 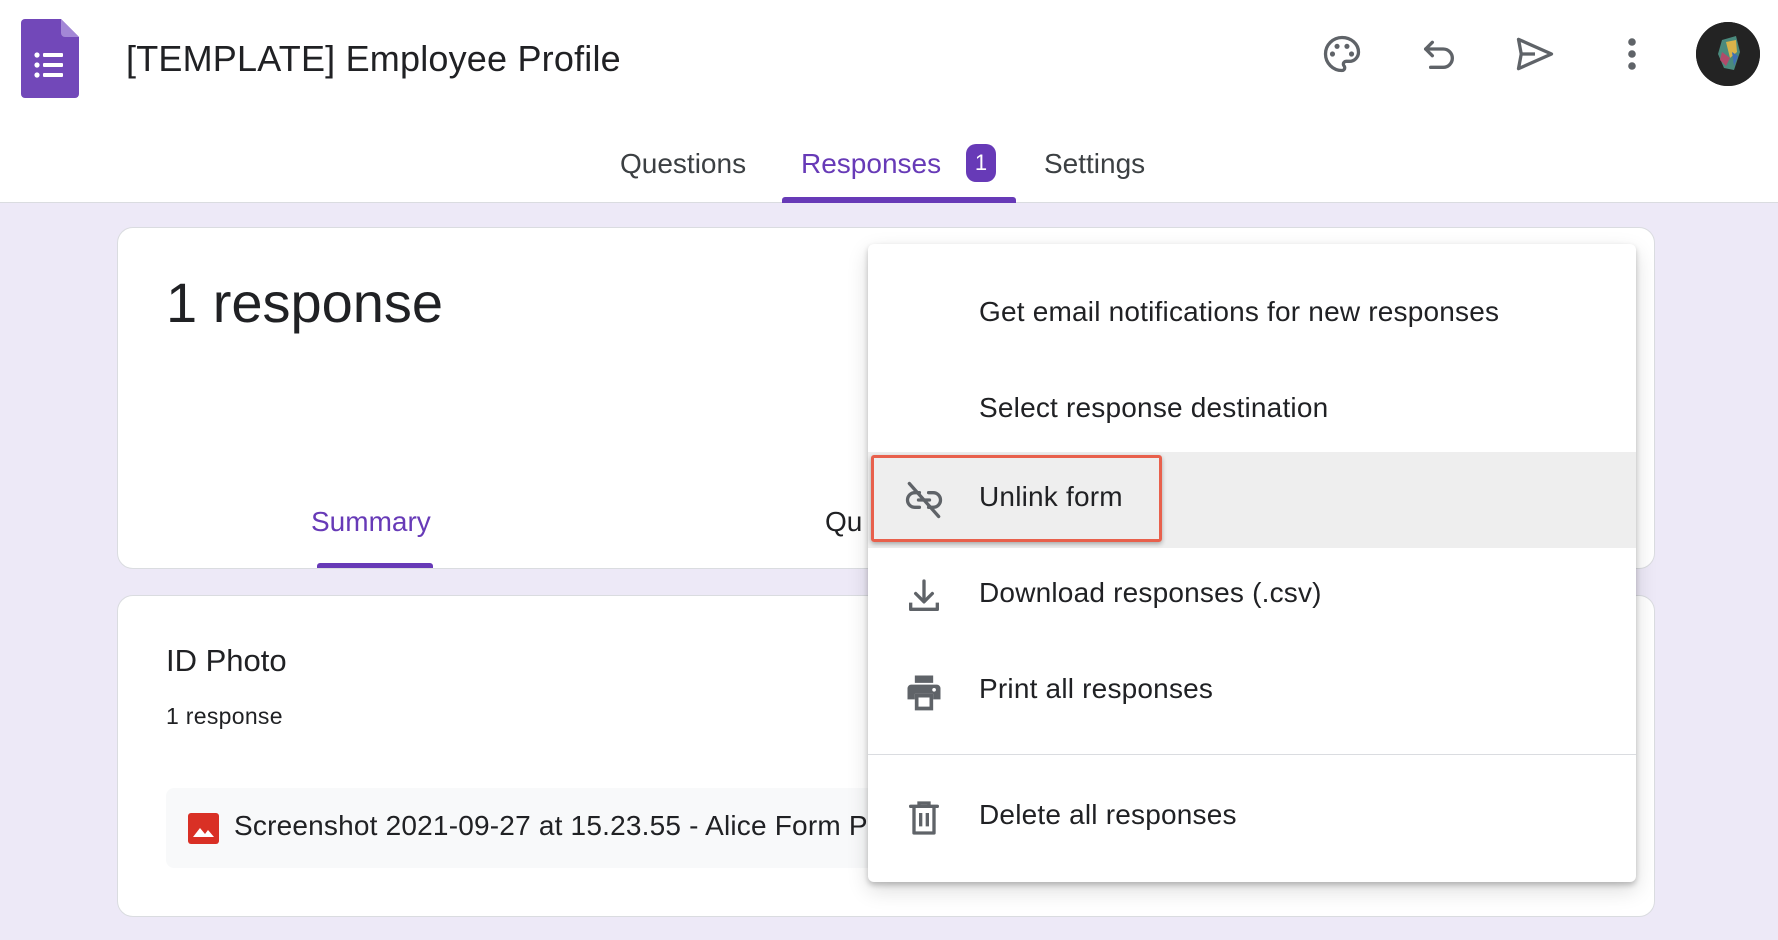 What do you see at coordinates (1108, 814) in the screenshot?
I see `menu-item-label: Delete all responses` at bounding box center [1108, 814].